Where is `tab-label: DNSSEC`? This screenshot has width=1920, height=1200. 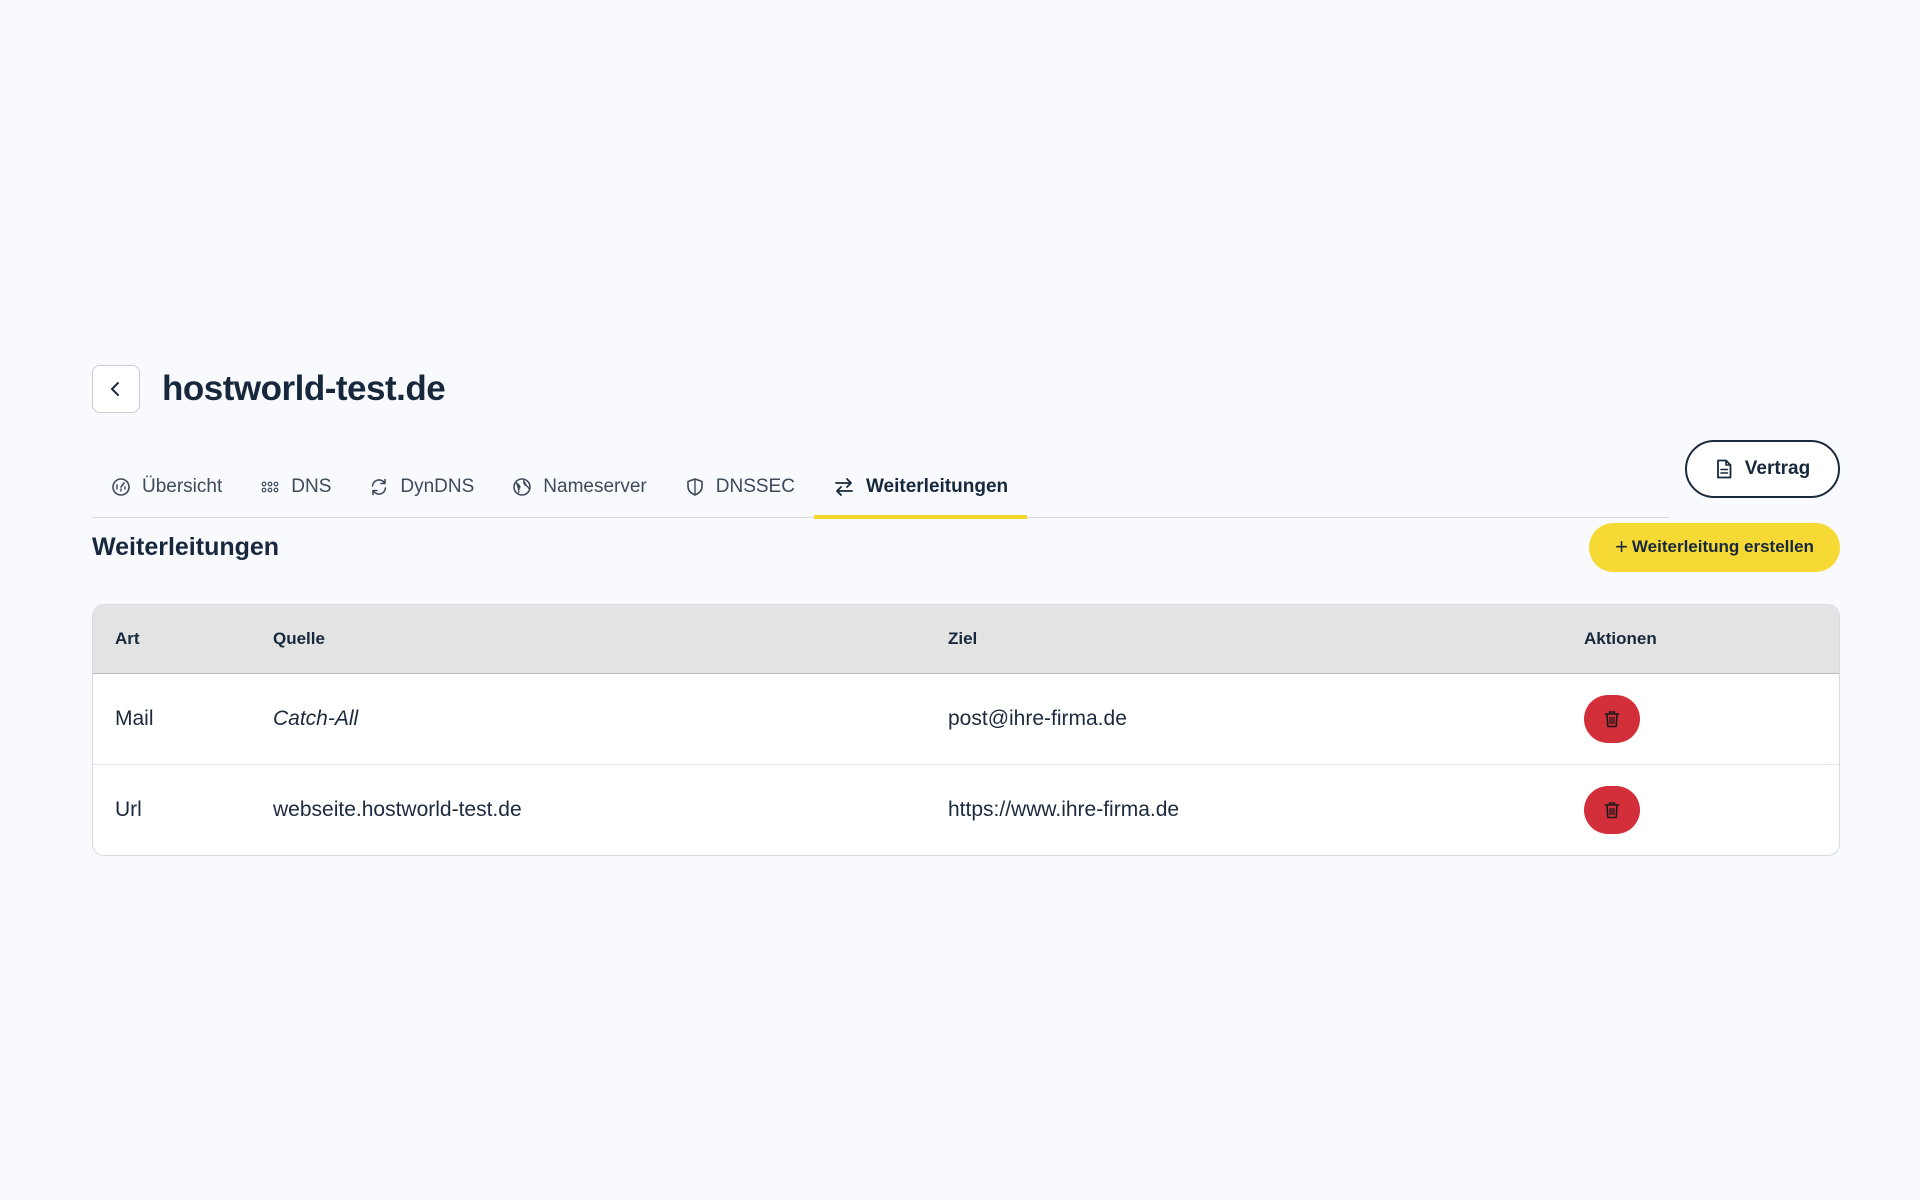
tab-label: DNSSEC is located at coordinates (755, 486).